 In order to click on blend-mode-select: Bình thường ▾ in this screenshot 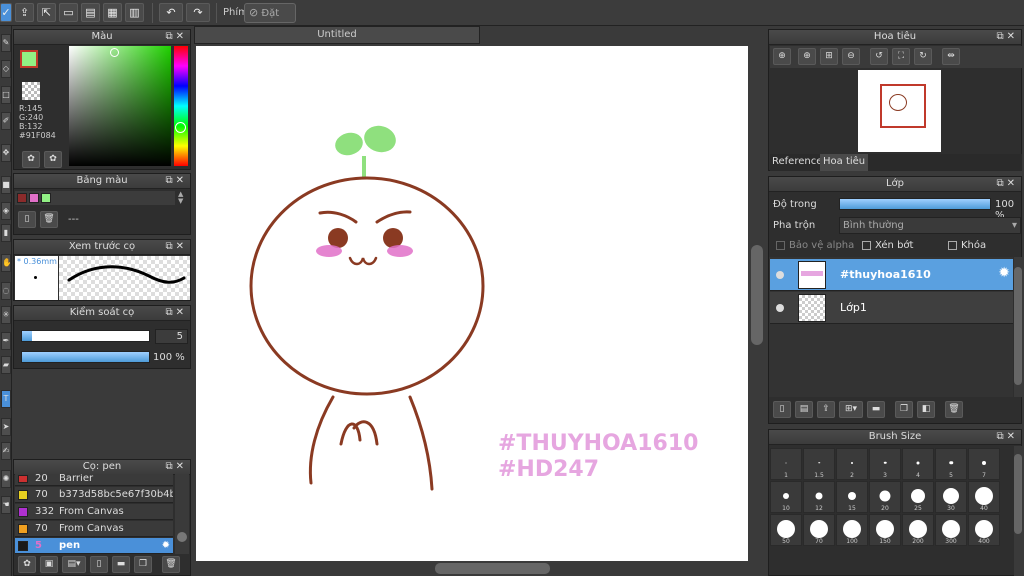, I will do `click(930, 225)`.